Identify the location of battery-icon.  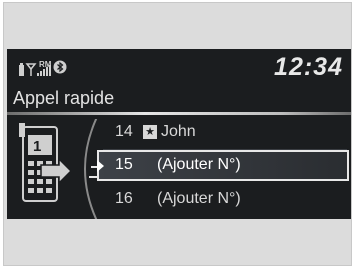
(21, 69).